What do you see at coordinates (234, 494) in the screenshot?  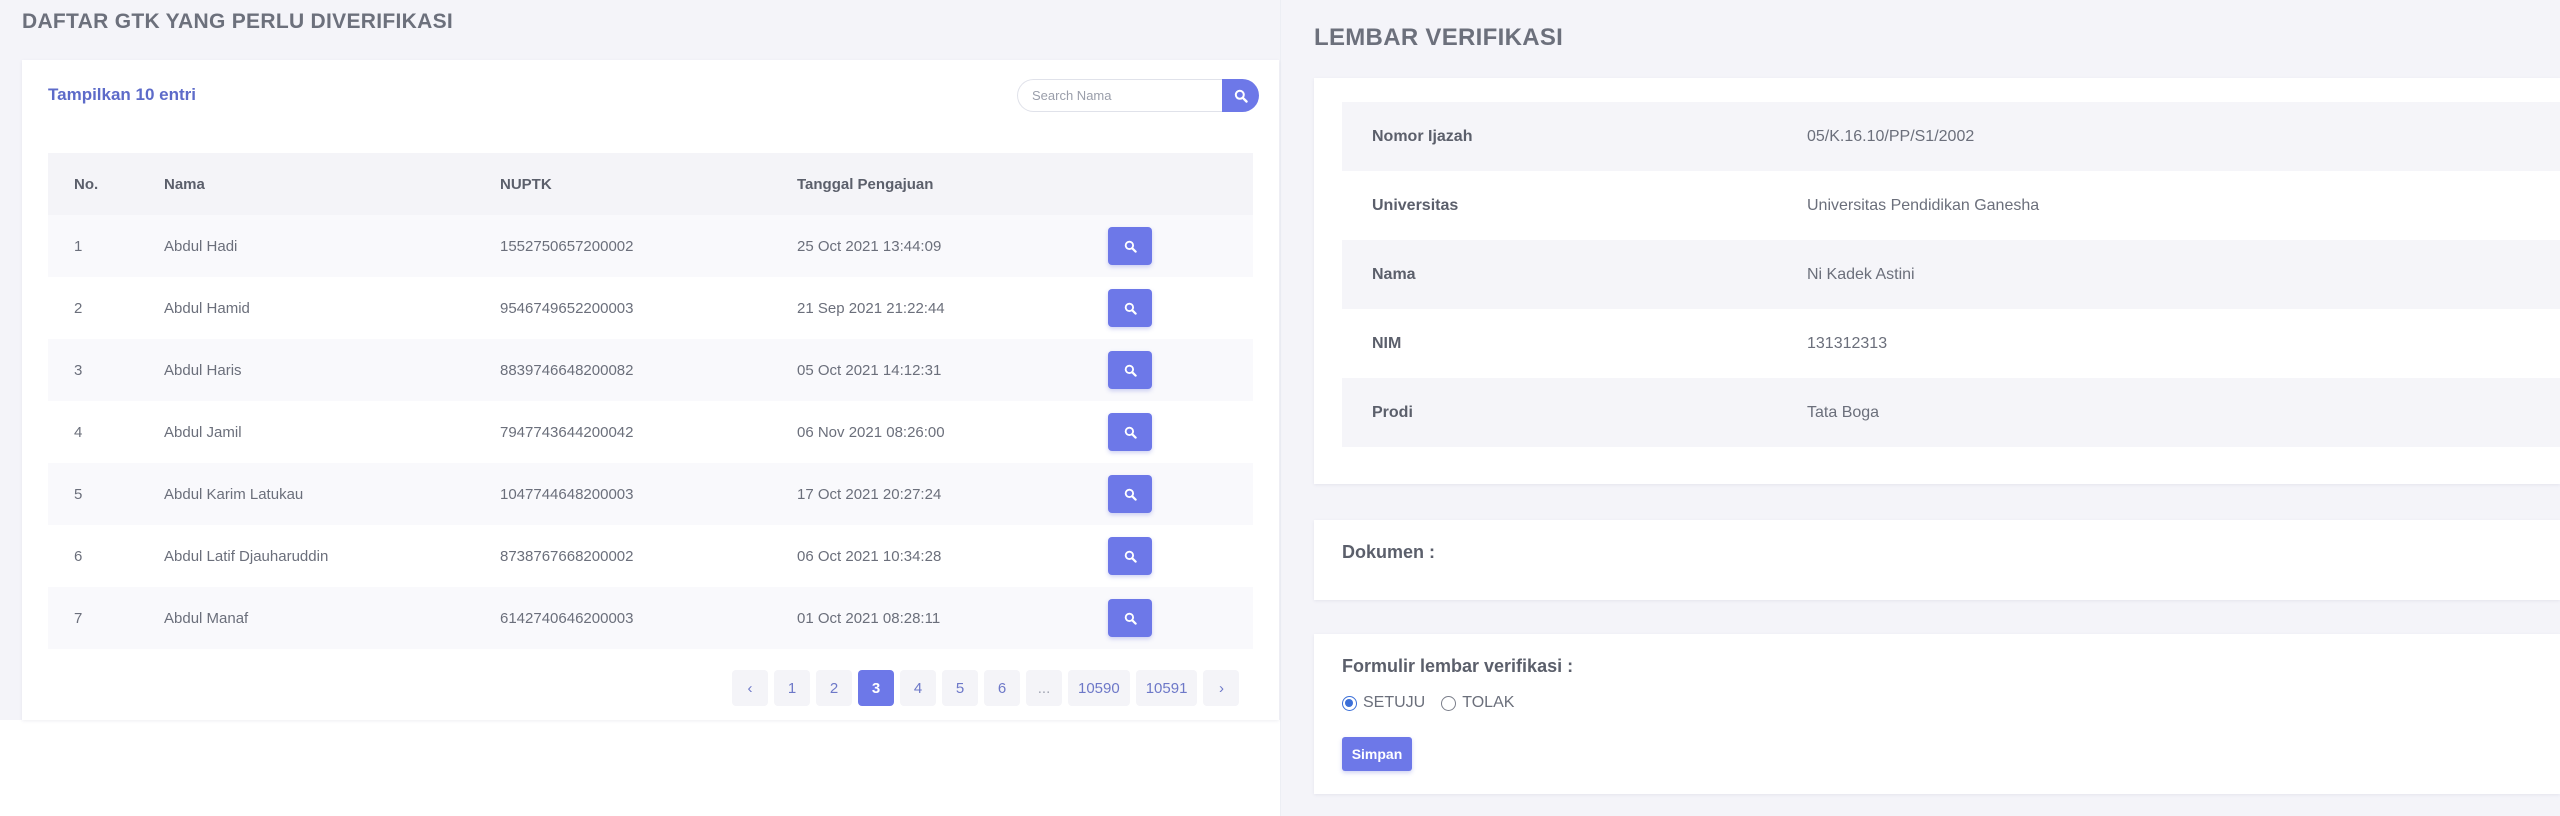 I see `cell-nama: Abdul Karim Latukau` at bounding box center [234, 494].